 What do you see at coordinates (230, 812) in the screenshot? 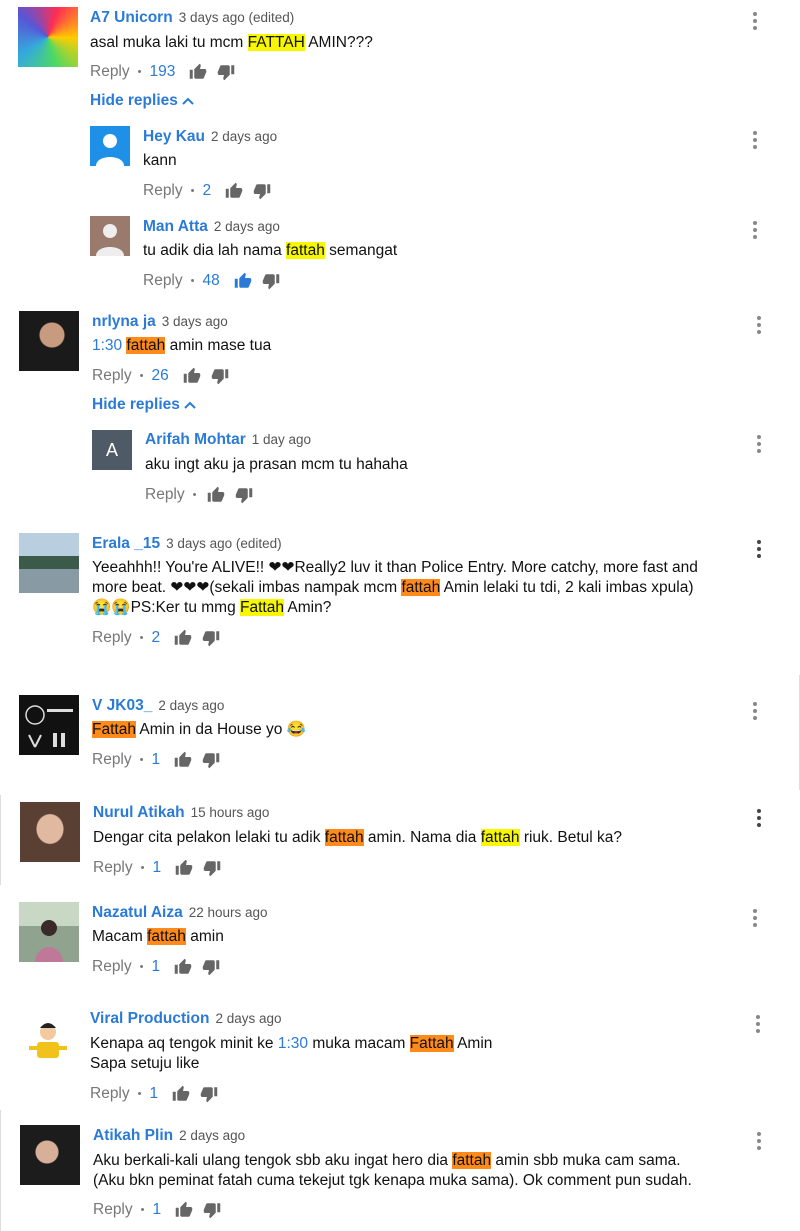
I see `comment-time: 15 hours ago` at bounding box center [230, 812].